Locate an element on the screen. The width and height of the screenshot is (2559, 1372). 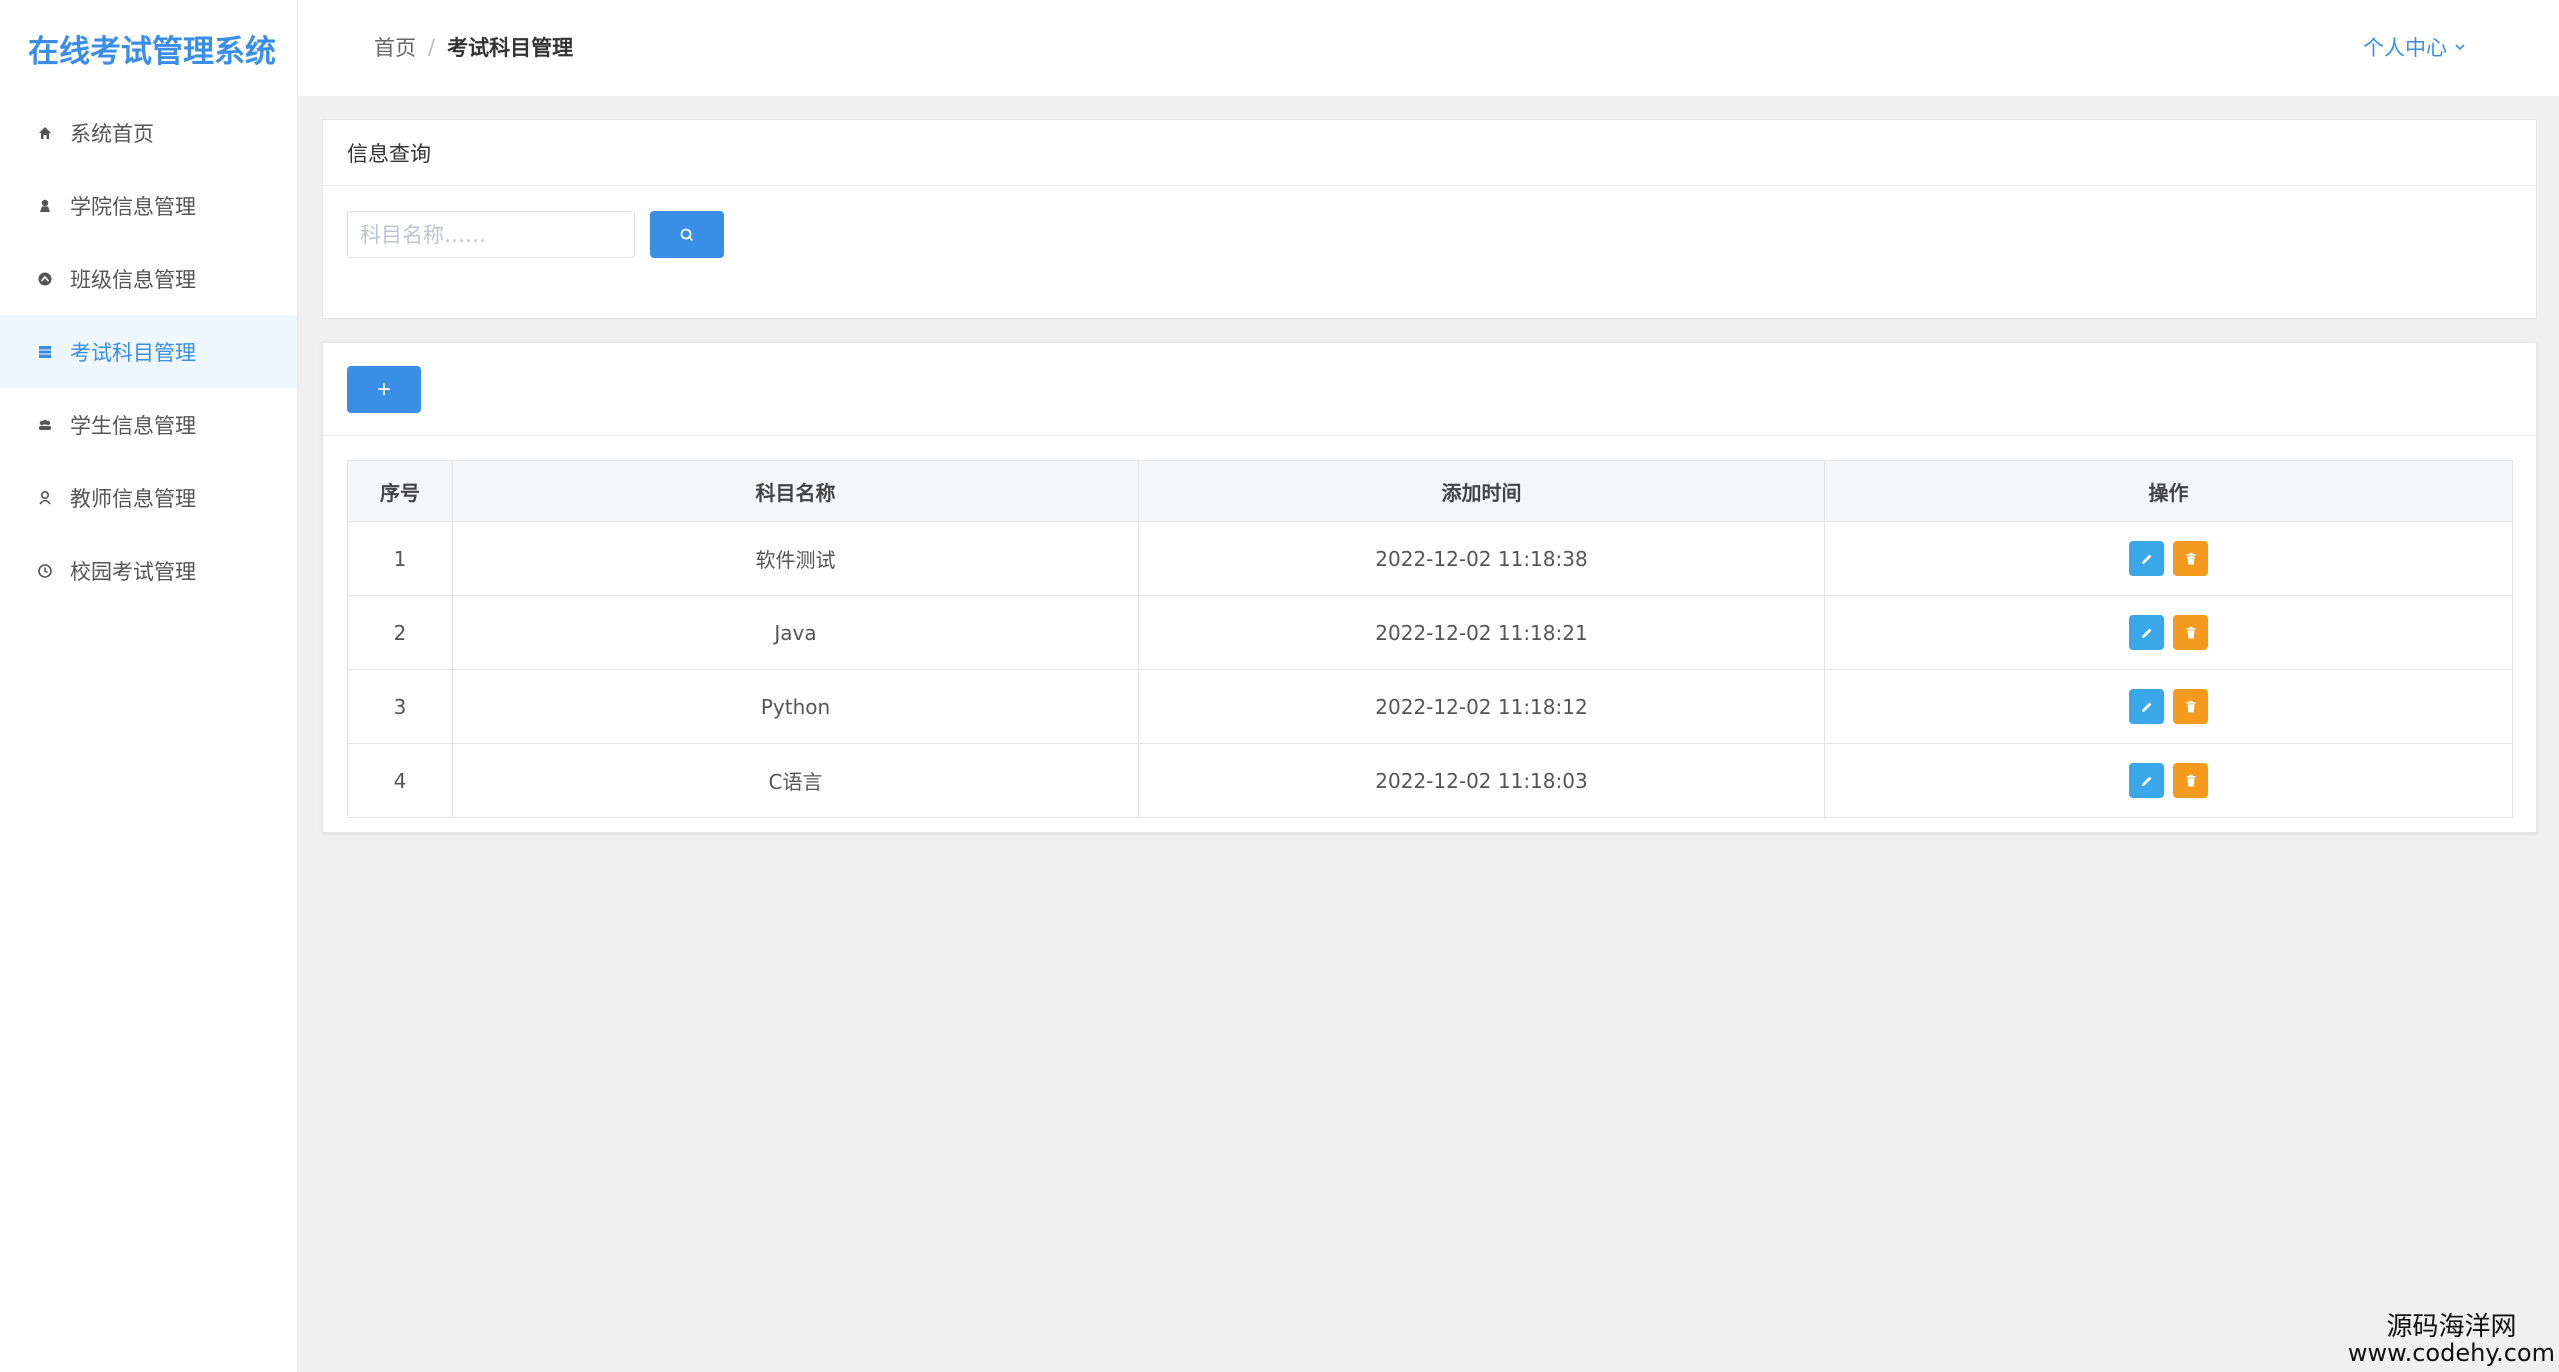
cell-time: 2022-12-02 11:18:12 is located at coordinates (1481, 706).